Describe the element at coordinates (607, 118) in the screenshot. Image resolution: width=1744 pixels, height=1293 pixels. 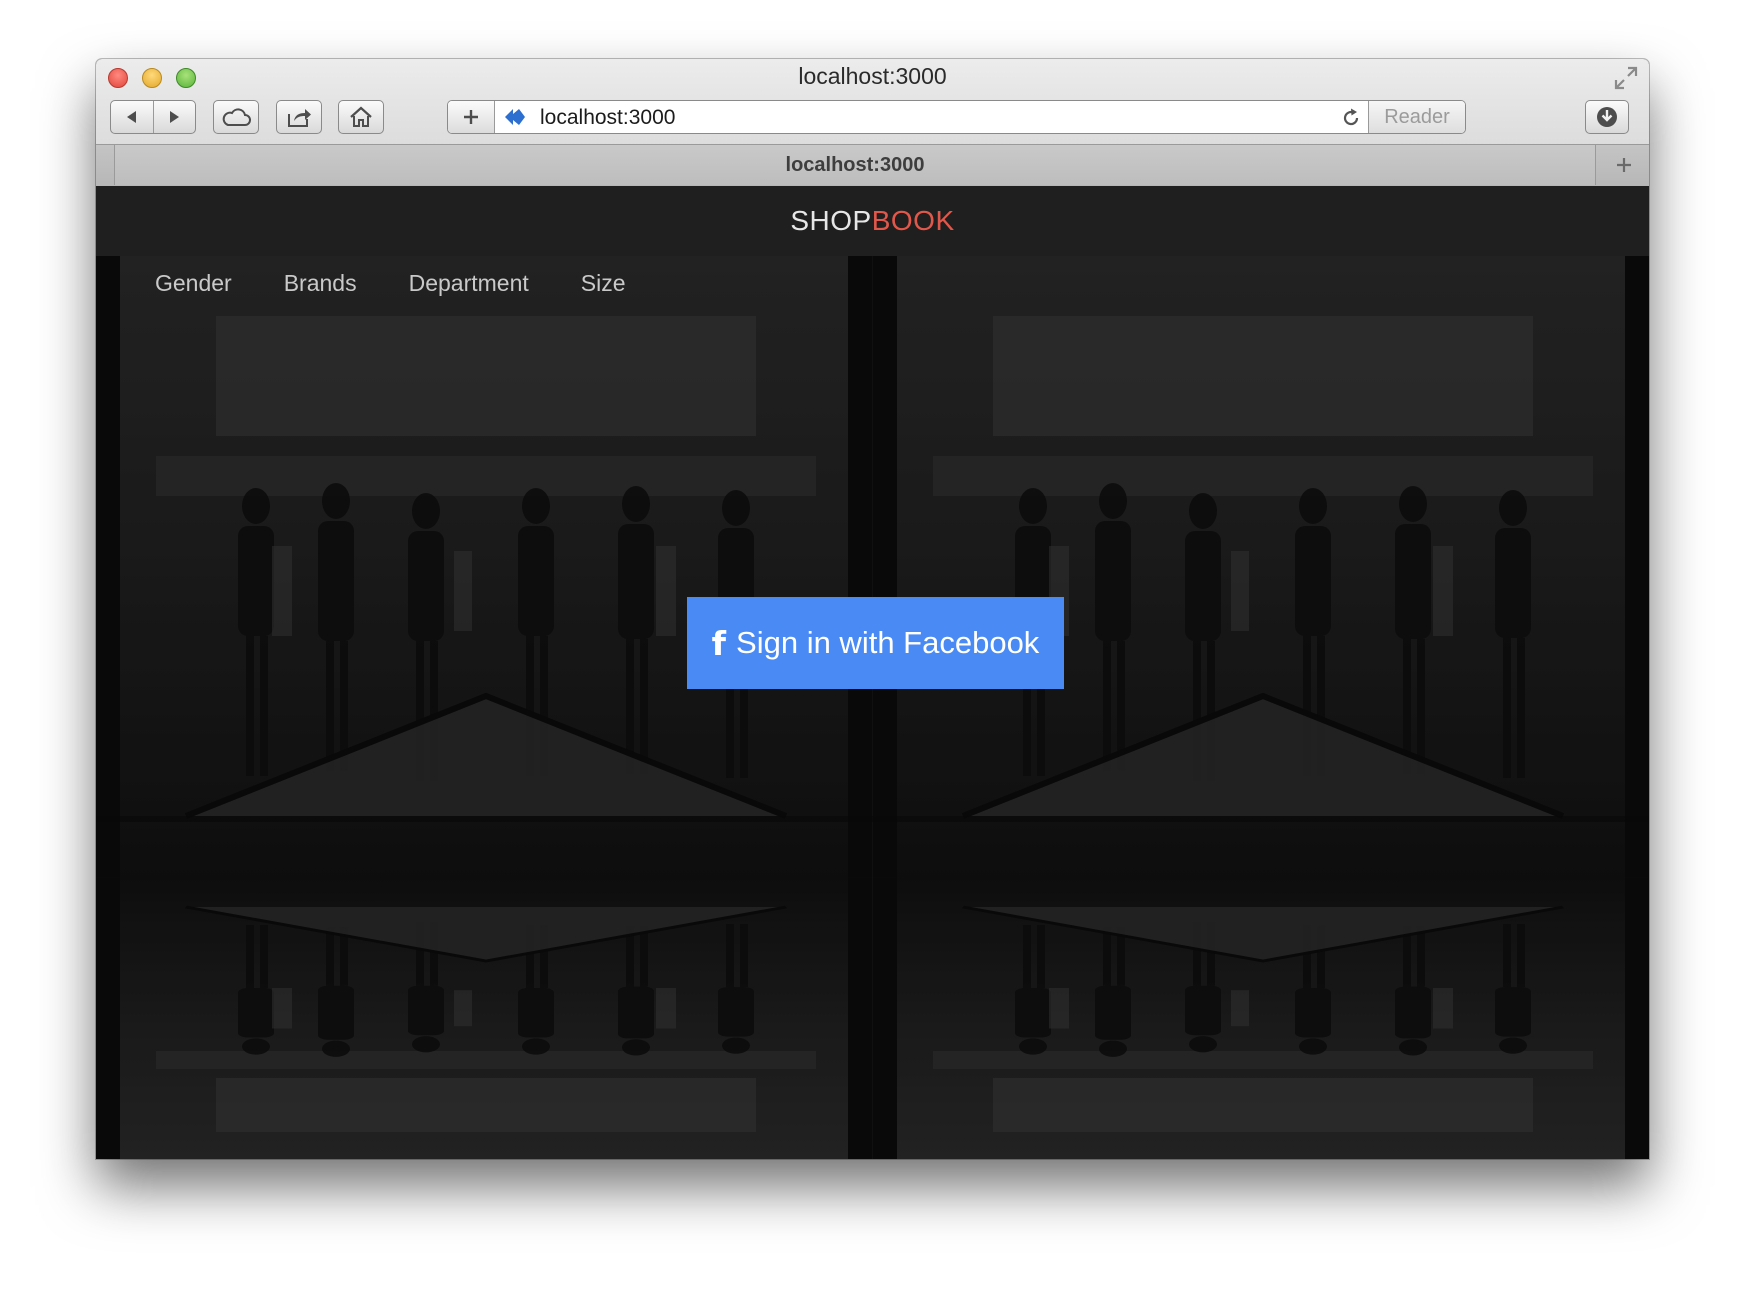
I see `url-text: localhost:3000` at that location.